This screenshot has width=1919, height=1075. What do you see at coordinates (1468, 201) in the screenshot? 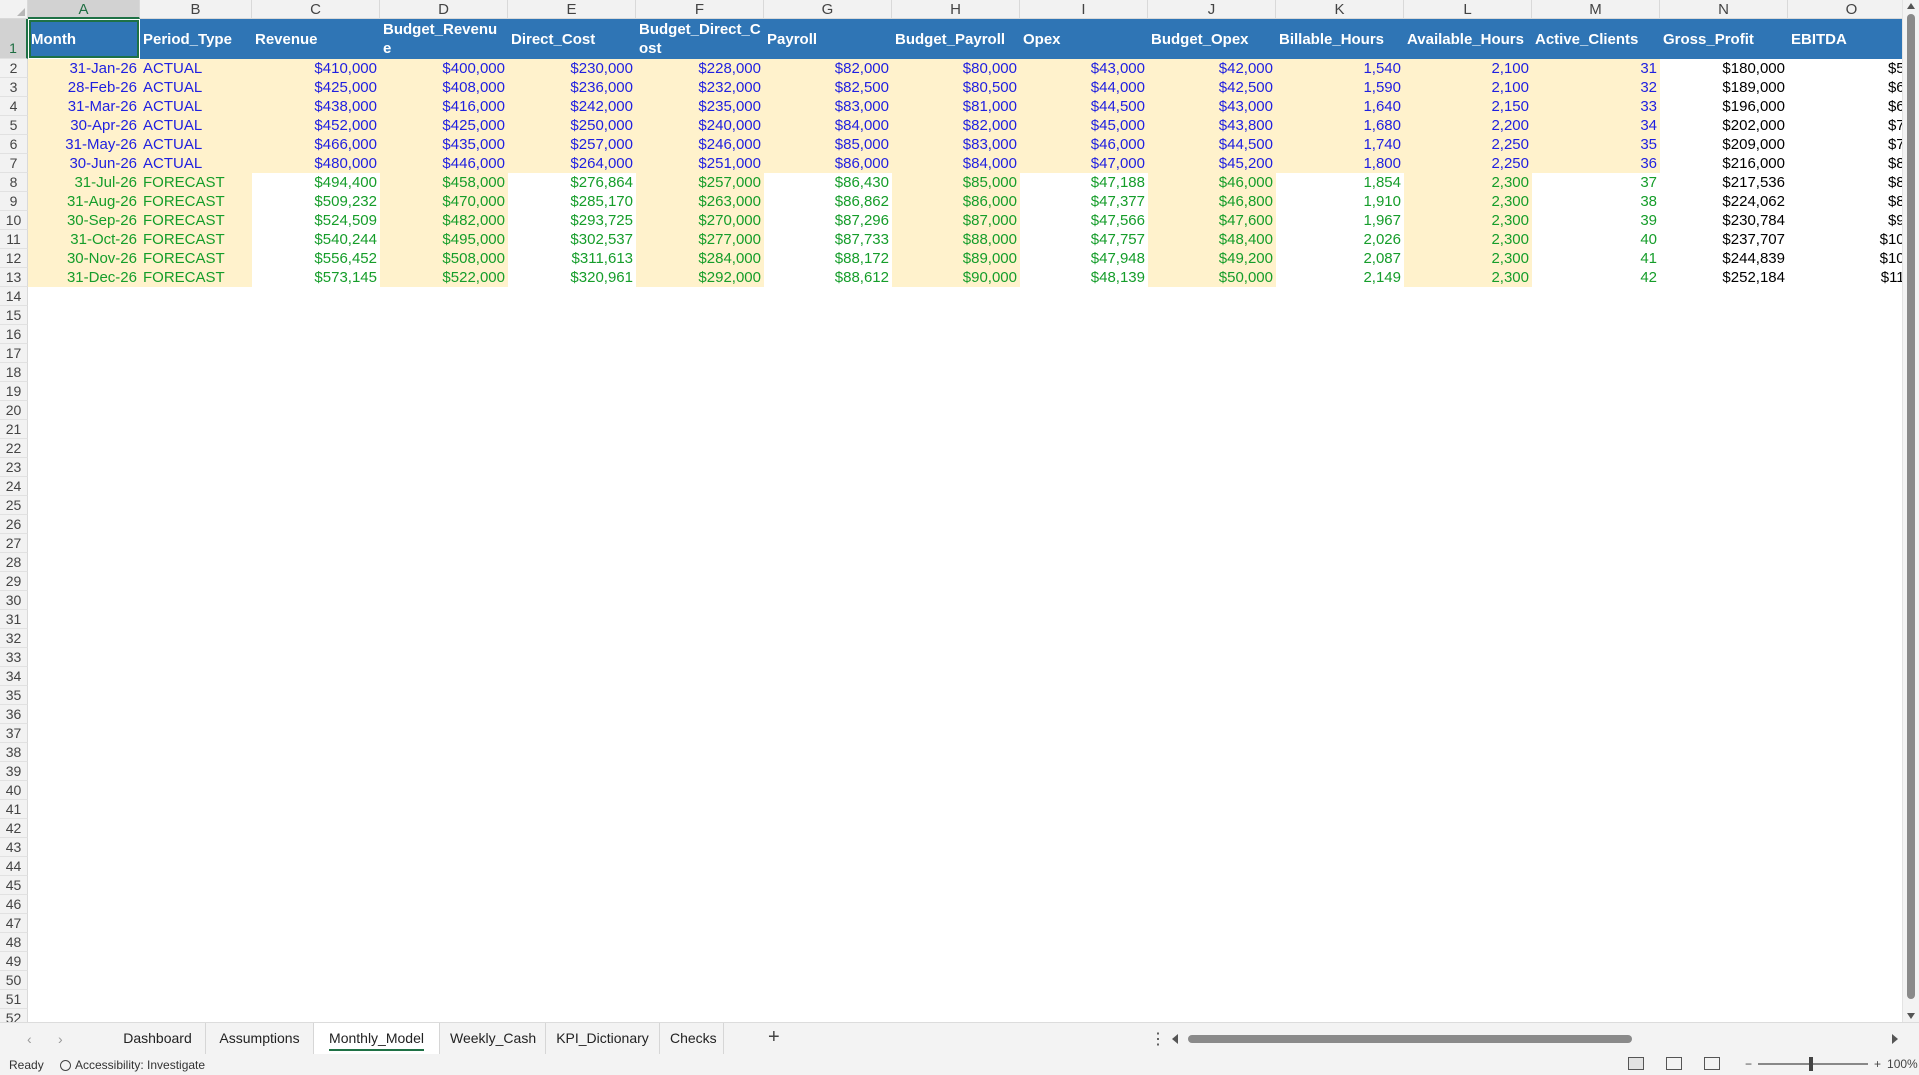
I see `cell-l9: 2,300` at bounding box center [1468, 201].